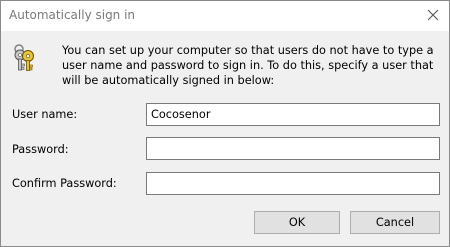 This screenshot has height=247, width=450. I want to click on cancel-button: Cancel, so click(395, 222).